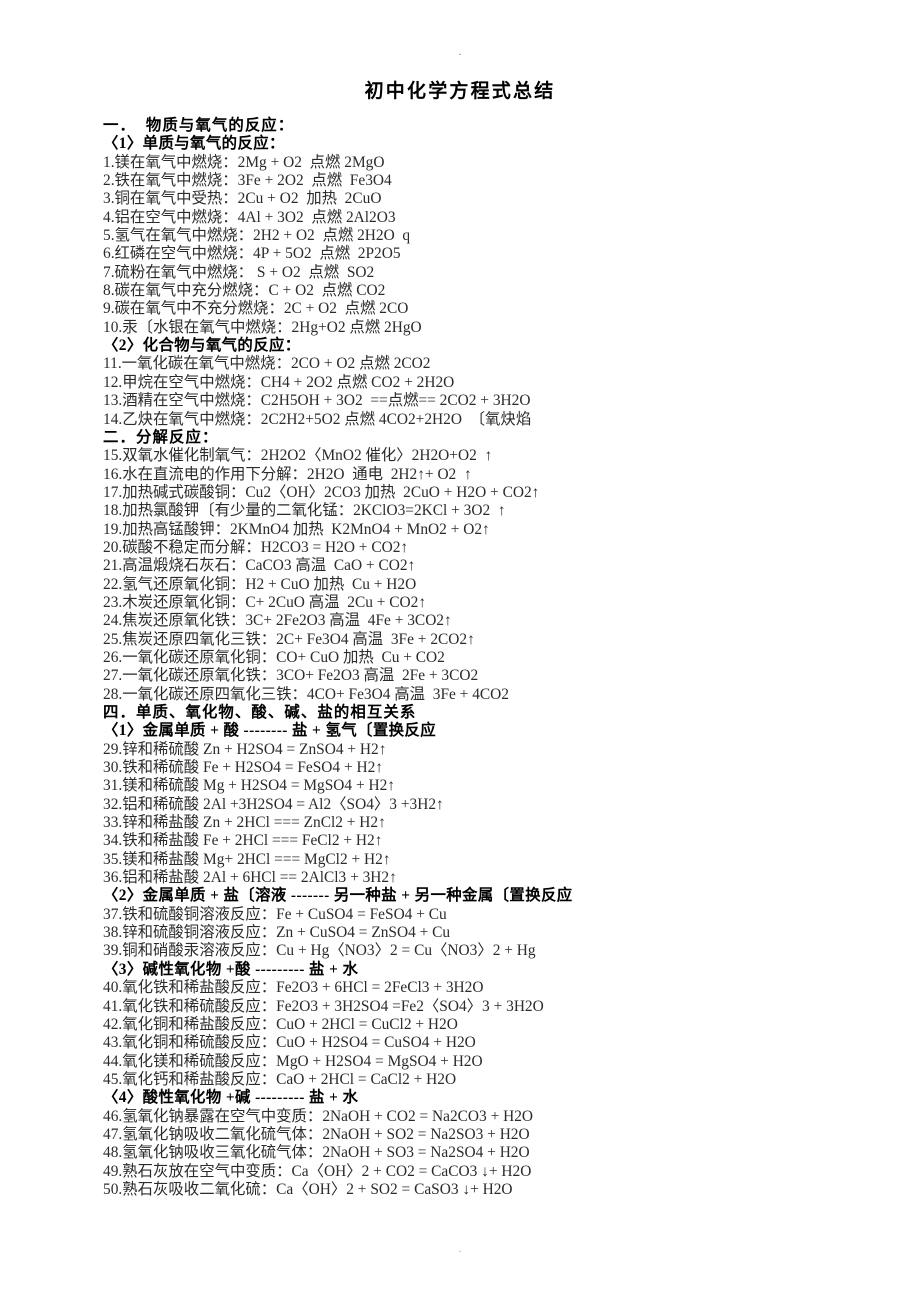 Image resolution: width=920 pixels, height=1302 pixels. I want to click on equation-line: 2.铁在氧气中燃烧：3Fe + 2O2 点燃 Fe3O4, so click(247, 181).